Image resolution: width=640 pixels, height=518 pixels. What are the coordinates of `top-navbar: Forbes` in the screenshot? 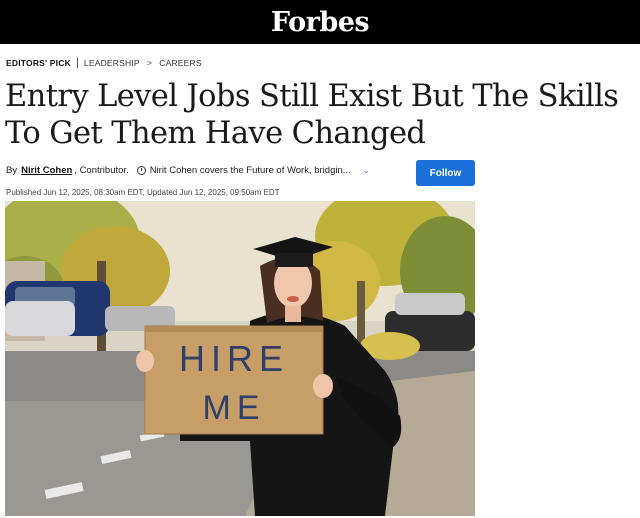 It's located at (320, 22).